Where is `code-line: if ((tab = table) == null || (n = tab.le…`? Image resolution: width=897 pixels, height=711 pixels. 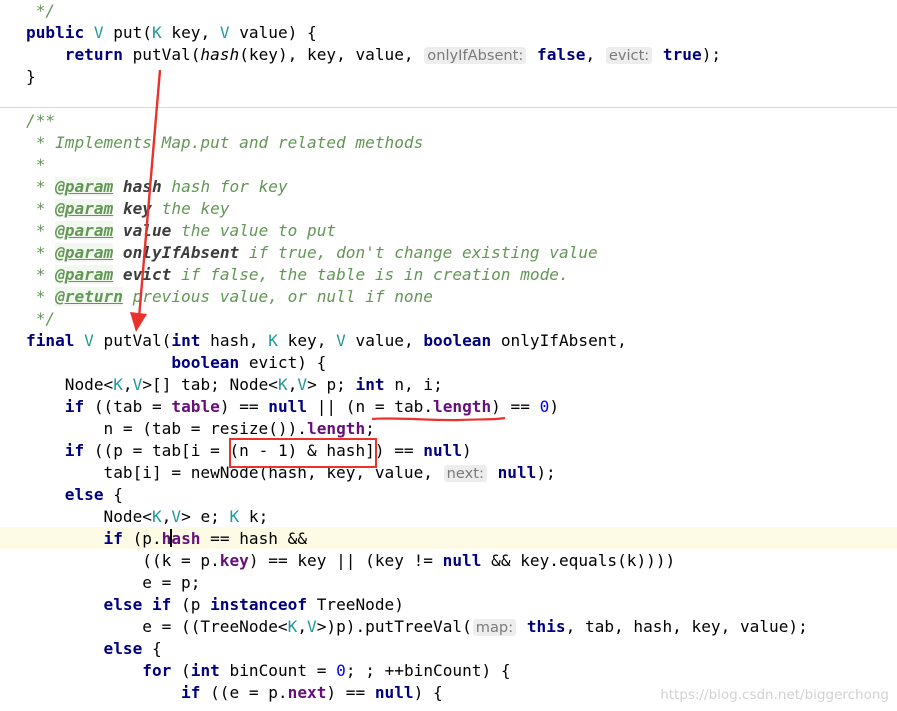 code-line: if ((tab = table) == null || (n = tab.le… is located at coordinates (292, 407).